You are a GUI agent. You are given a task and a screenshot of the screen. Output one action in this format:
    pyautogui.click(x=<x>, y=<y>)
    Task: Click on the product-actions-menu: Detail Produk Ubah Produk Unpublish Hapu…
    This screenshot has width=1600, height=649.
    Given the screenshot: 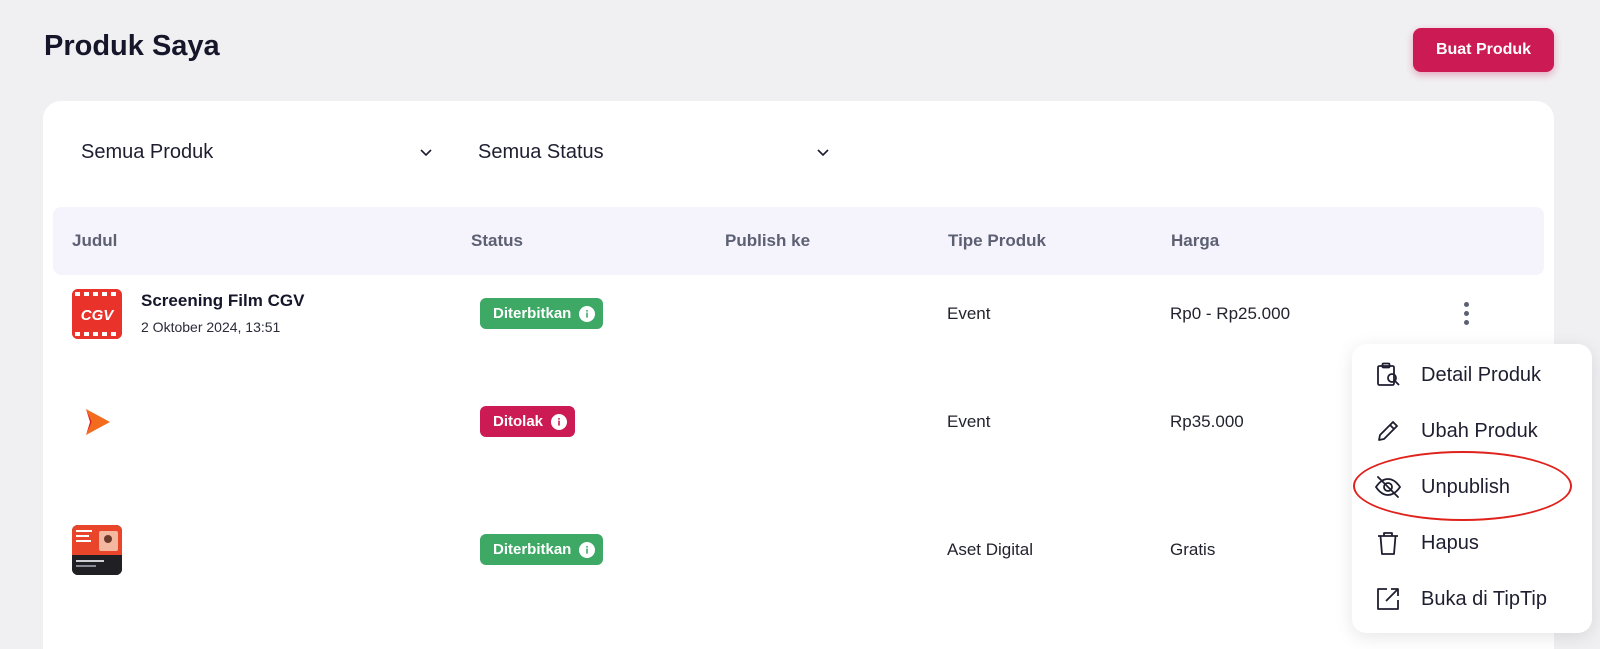 What is the action you would take?
    pyautogui.click(x=1472, y=488)
    